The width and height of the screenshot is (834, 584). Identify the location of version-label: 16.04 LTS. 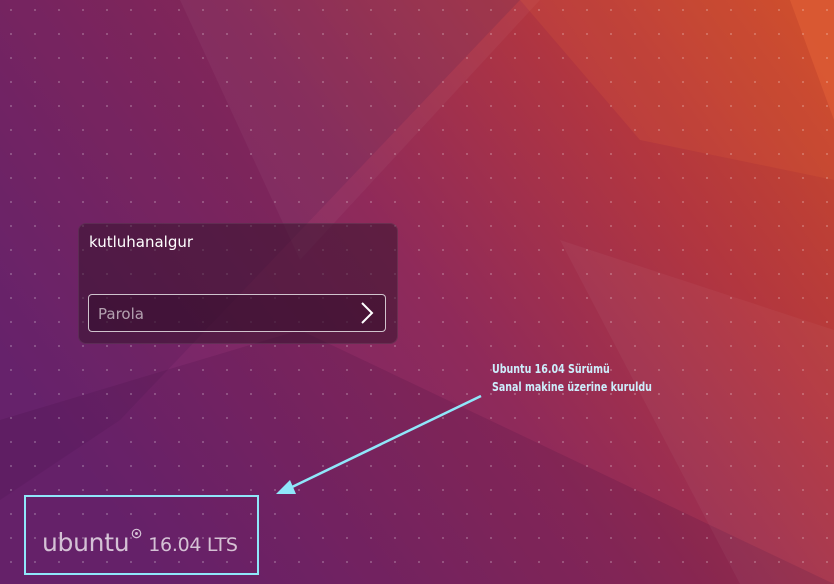
(193, 545).